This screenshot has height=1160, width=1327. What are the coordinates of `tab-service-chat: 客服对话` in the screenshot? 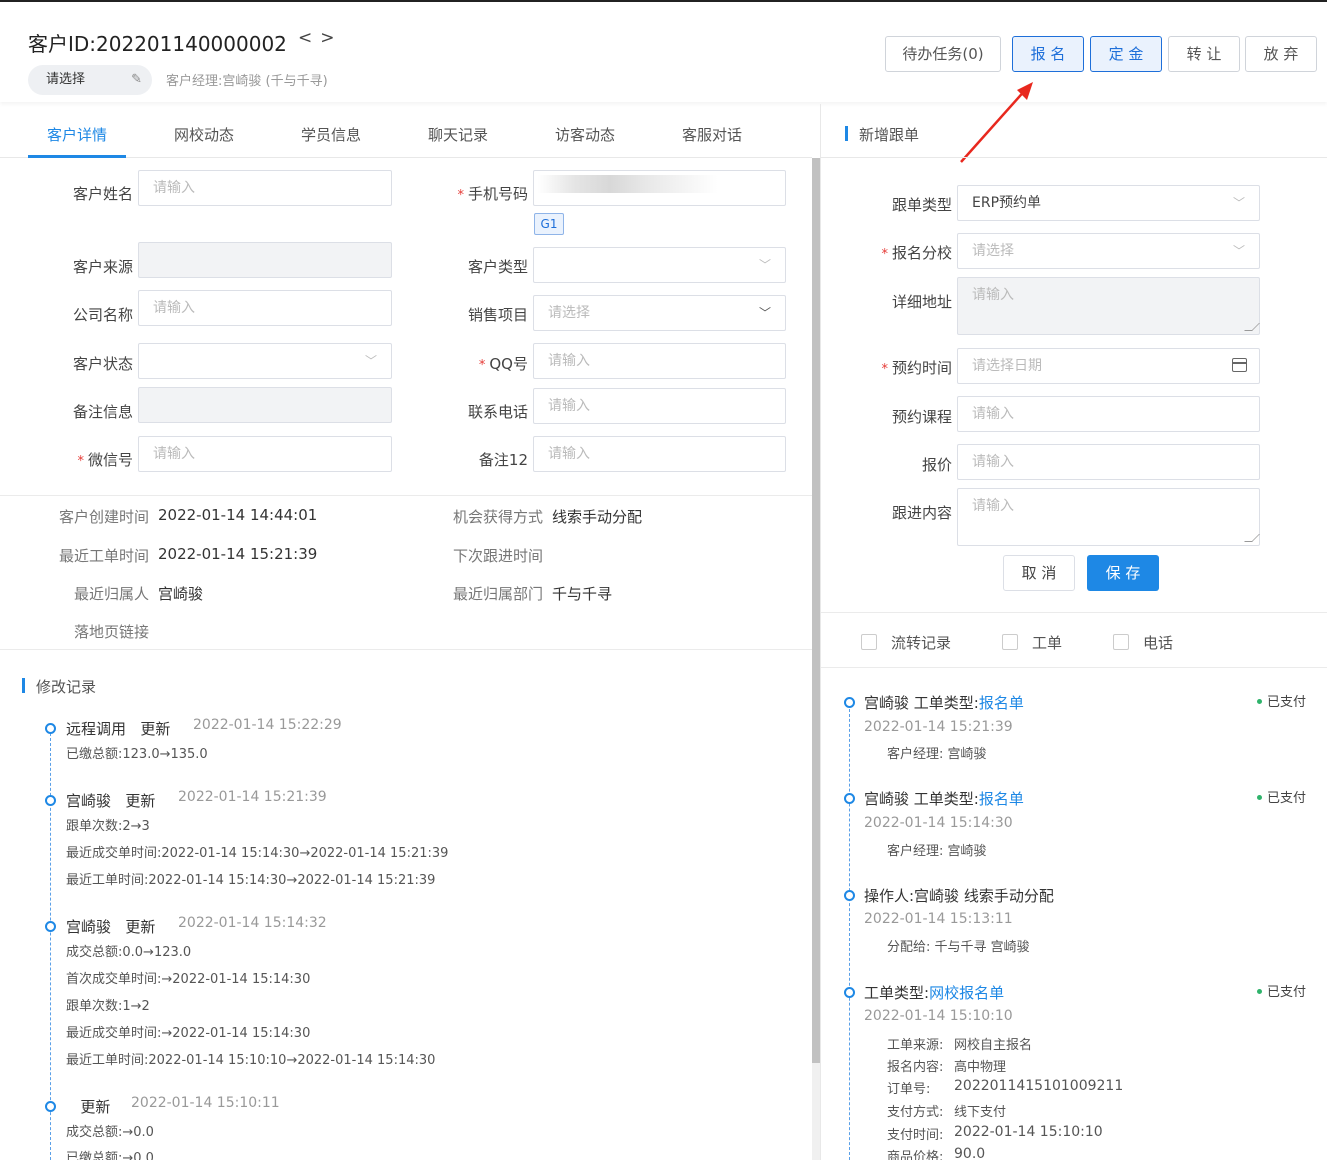 It's located at (712, 134).